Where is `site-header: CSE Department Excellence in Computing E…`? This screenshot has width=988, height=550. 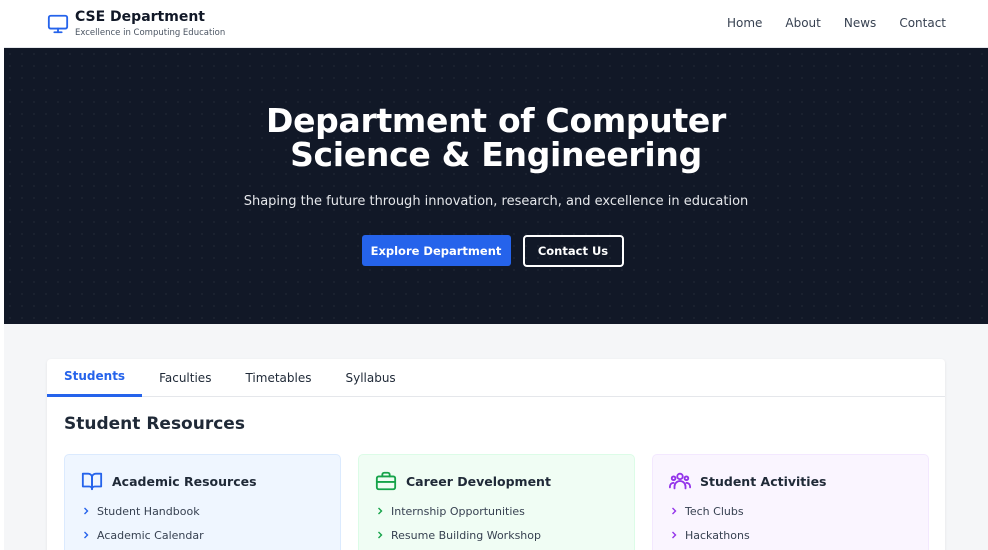
site-header: CSE Department Excellence in Computing E… is located at coordinates (496, 24).